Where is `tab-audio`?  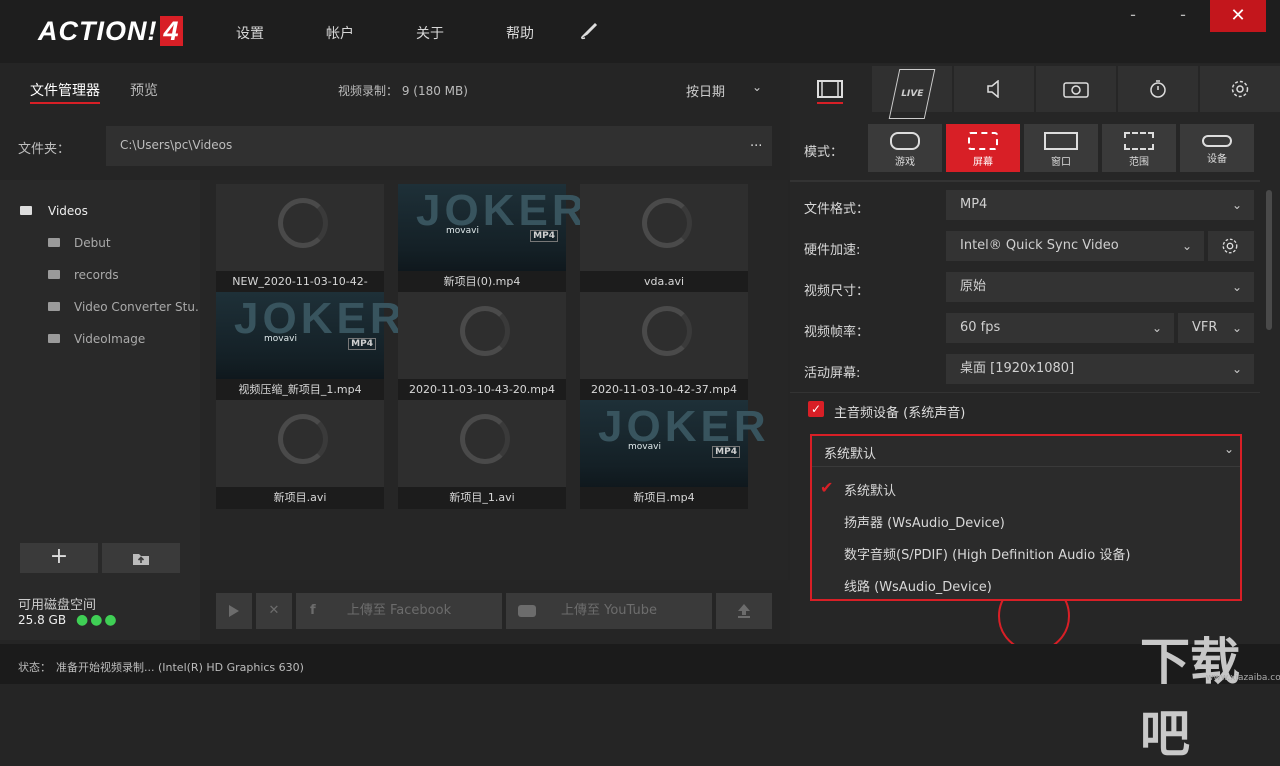
tab-audio is located at coordinates (994, 89).